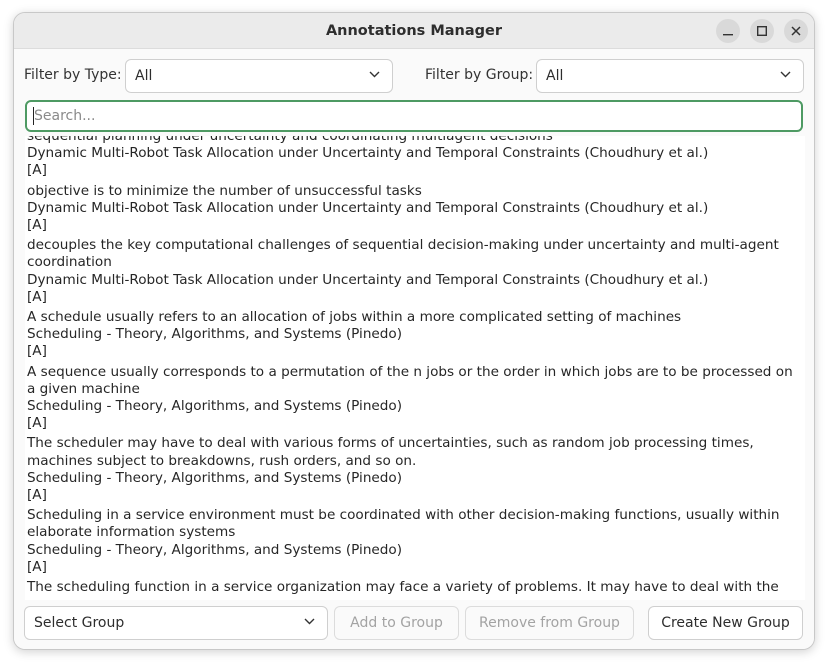  What do you see at coordinates (414, 76) in the screenshot?
I see `filter-row: Filter by Type: All Filter by Group: All` at bounding box center [414, 76].